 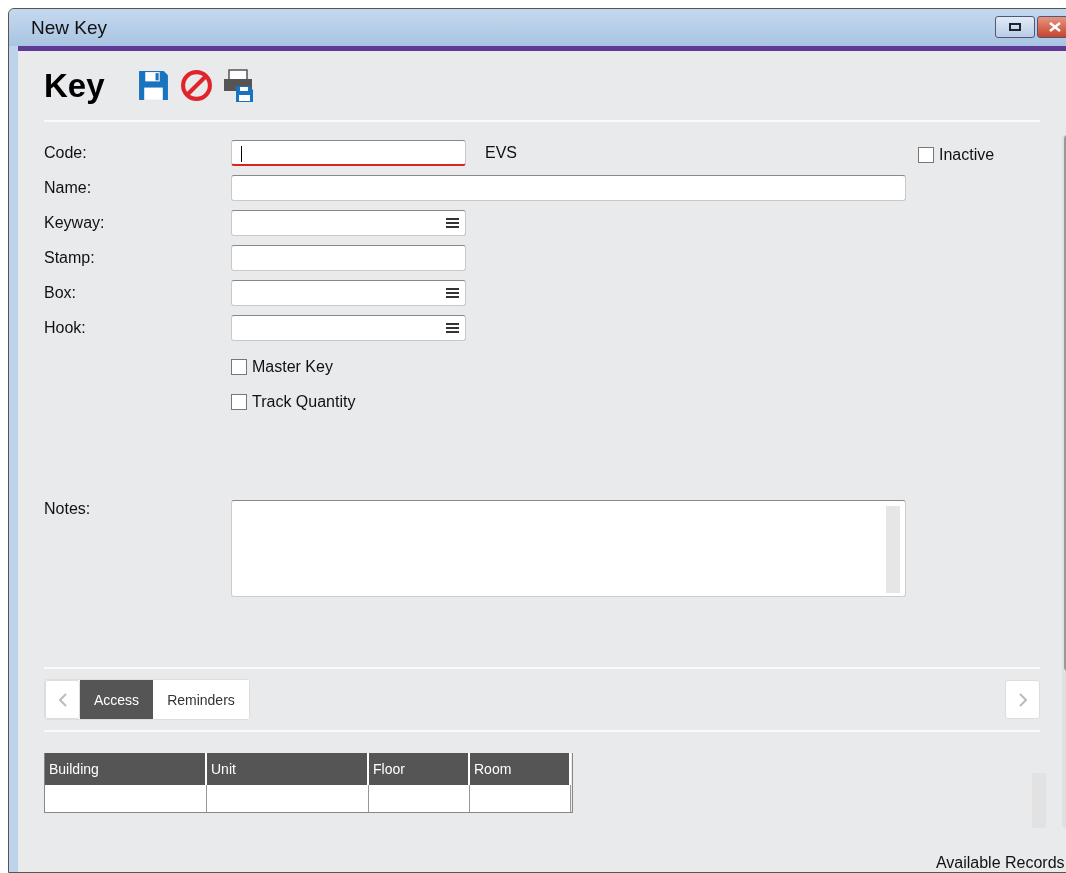 What do you see at coordinates (893, 549) in the screenshot?
I see `scrollbar` at bounding box center [893, 549].